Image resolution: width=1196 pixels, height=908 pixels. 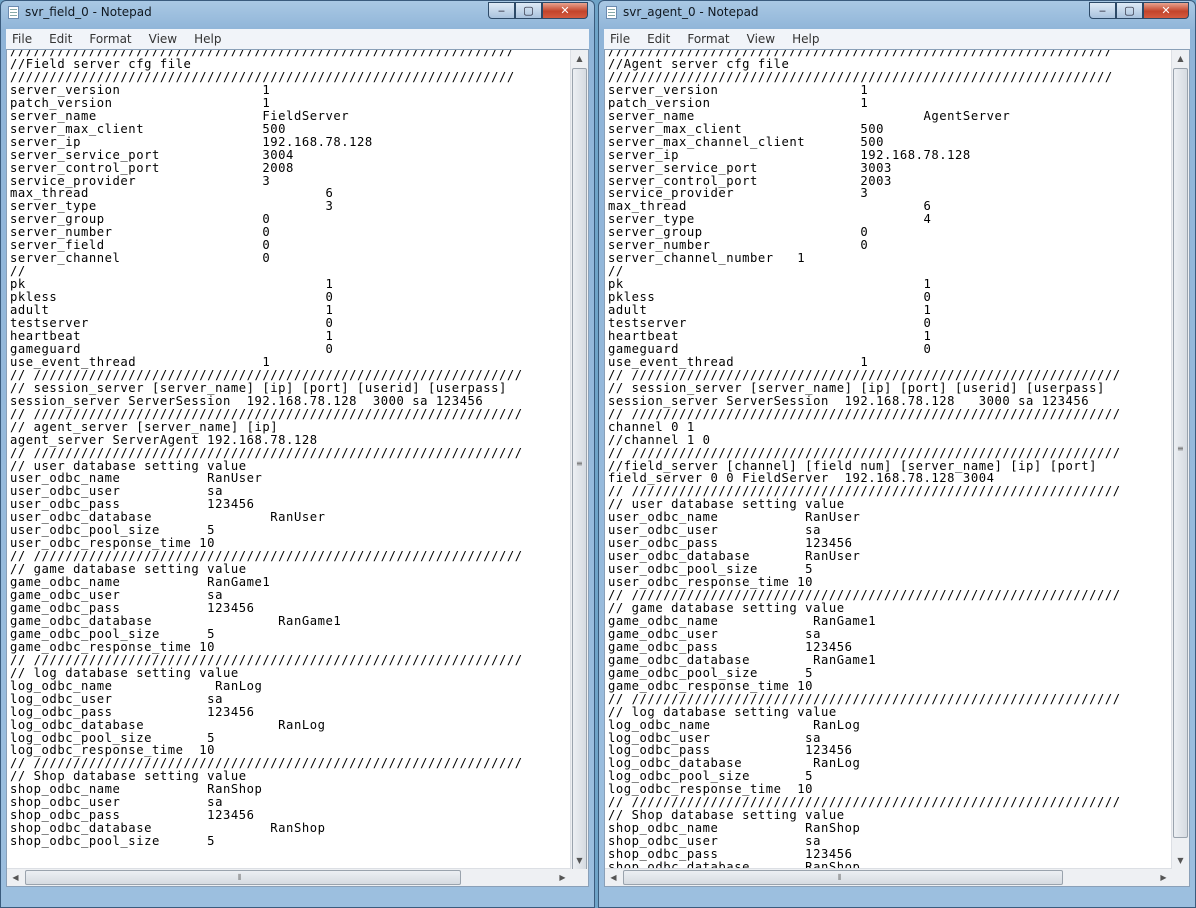 What do you see at coordinates (897, 13) in the screenshot?
I see `title-bar: svr_agent_0 - Notepad ‒ ▢ ✕` at bounding box center [897, 13].